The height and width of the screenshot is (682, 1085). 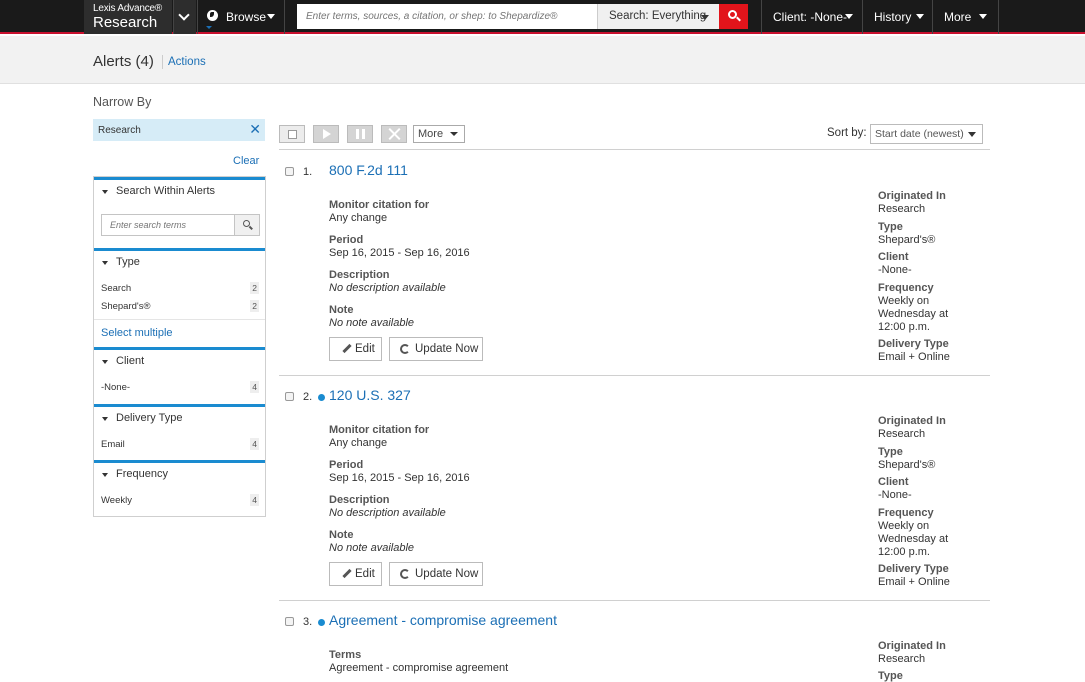 What do you see at coordinates (254, 444) in the screenshot?
I see `facet-option-count: 4` at bounding box center [254, 444].